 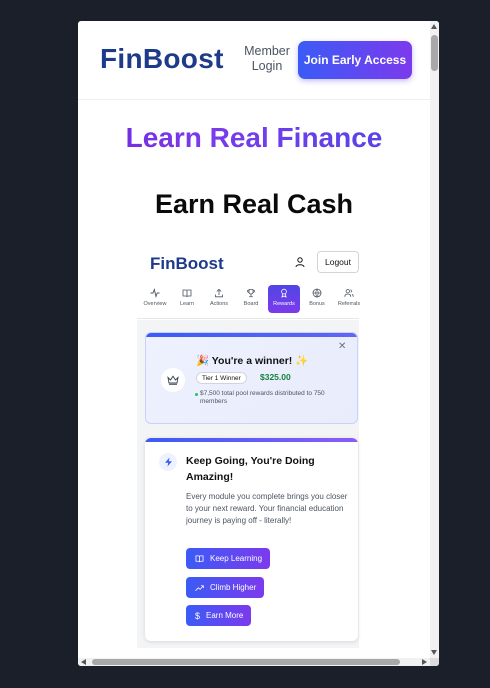 What do you see at coordinates (342, 346) in the screenshot?
I see `close-icon: ✕` at bounding box center [342, 346].